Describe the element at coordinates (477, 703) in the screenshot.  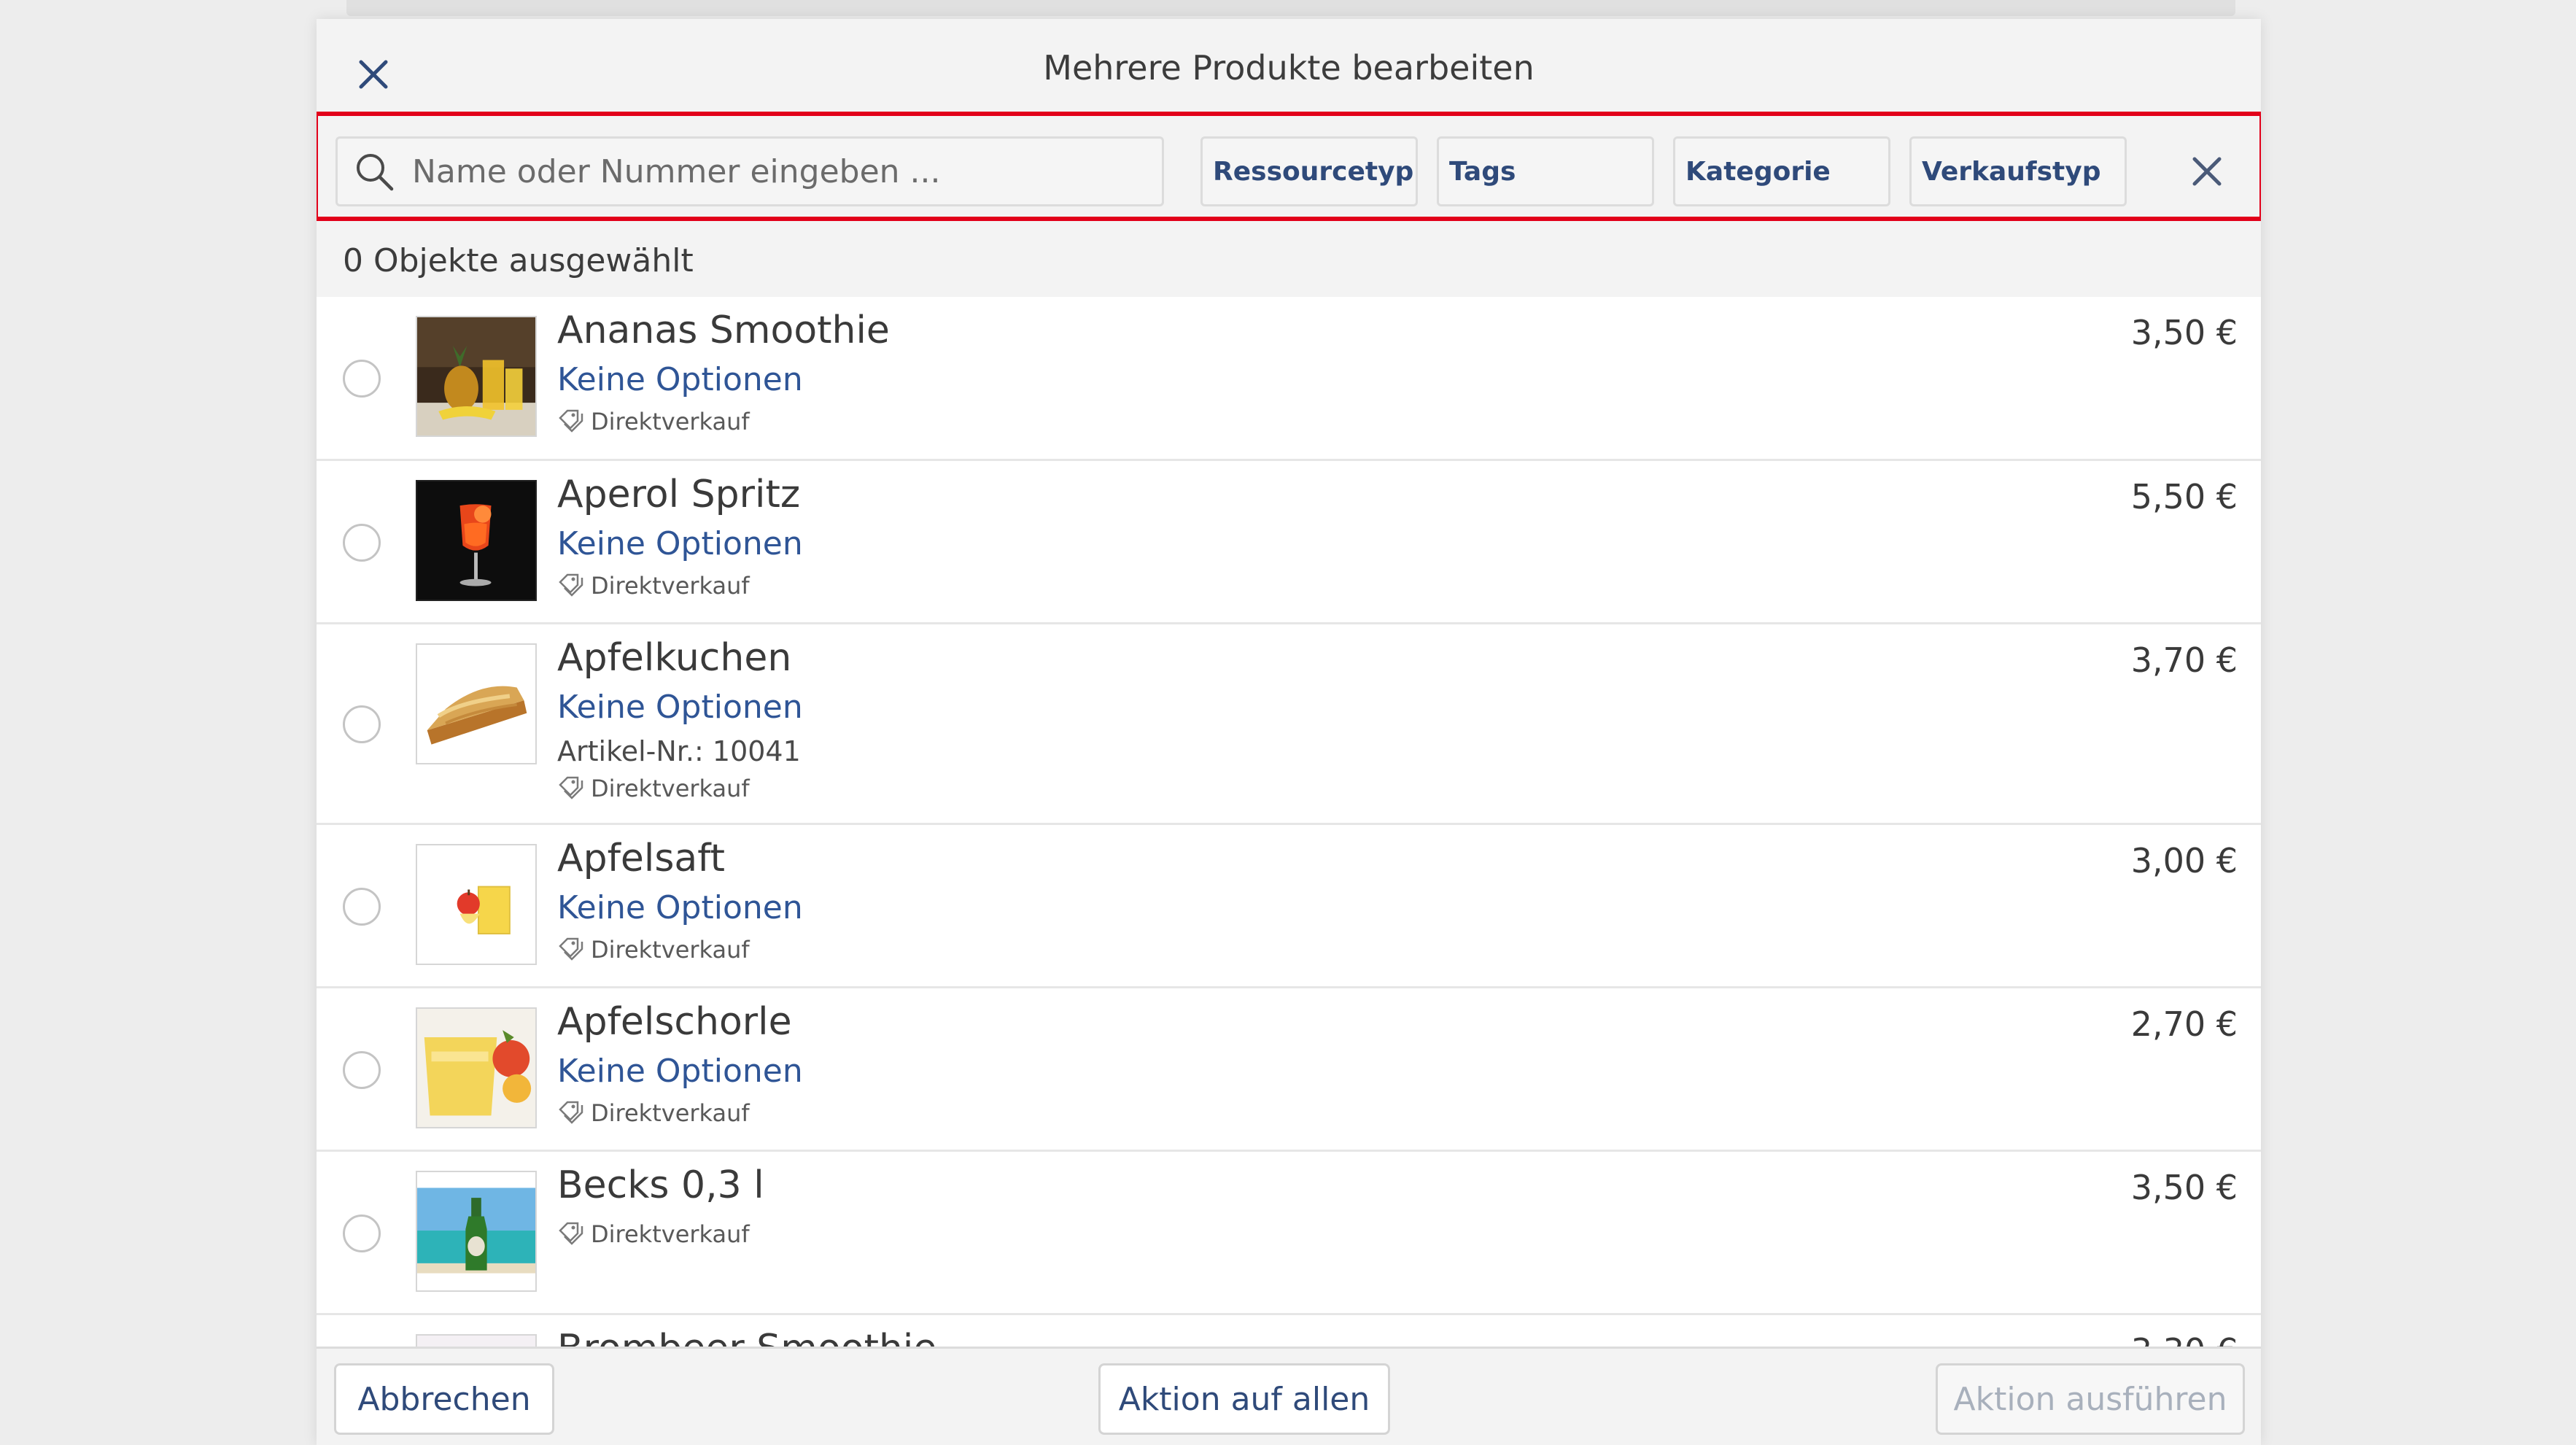
I see `apple-cake-image` at that location.